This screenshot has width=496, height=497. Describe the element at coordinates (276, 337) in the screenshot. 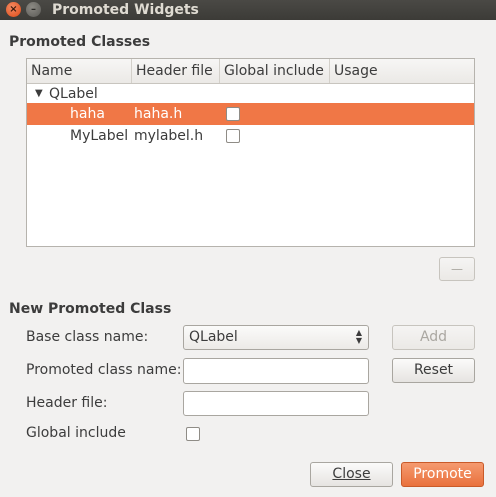

I see `base-class-select: QLabel ▲ ▼` at that location.